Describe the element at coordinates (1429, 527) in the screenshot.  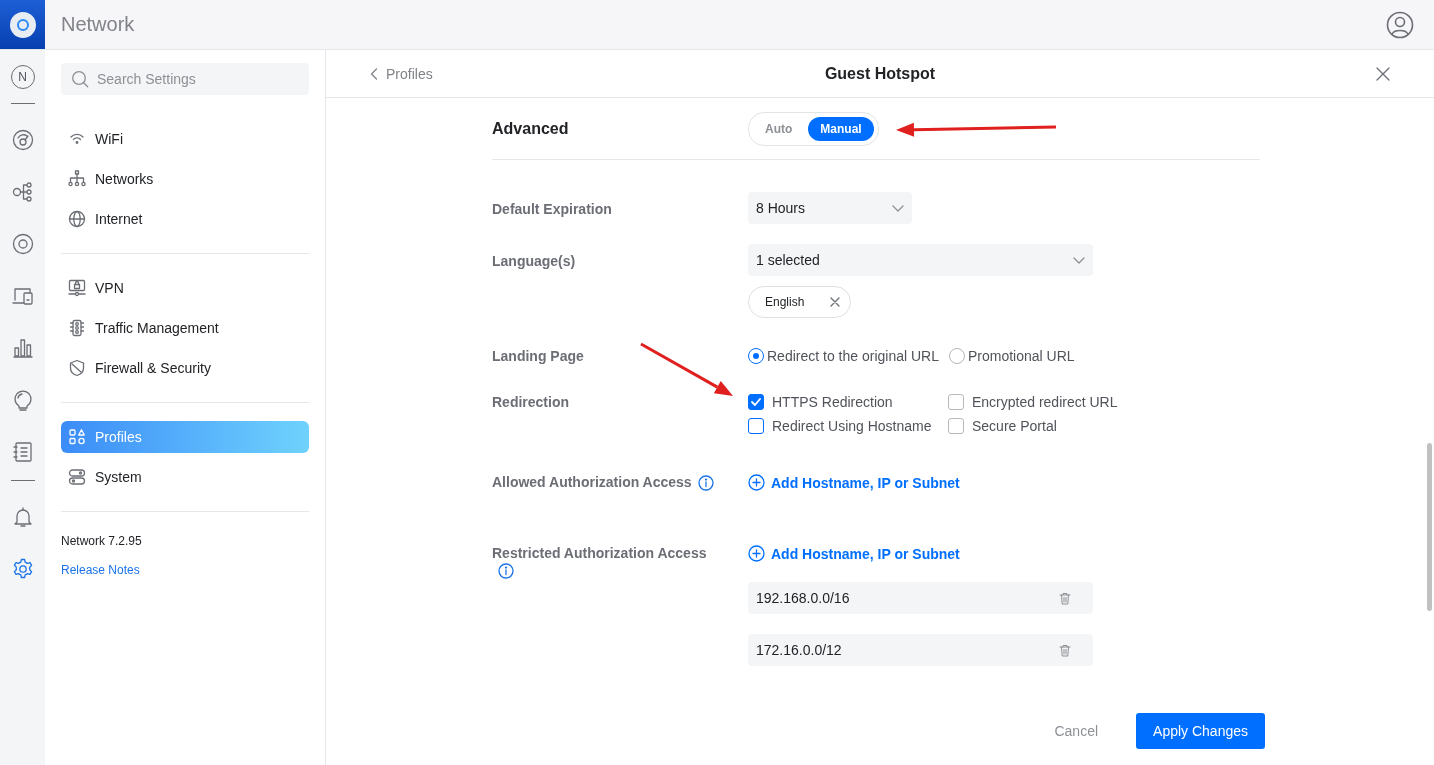
I see `scrollbar-thumb` at that location.